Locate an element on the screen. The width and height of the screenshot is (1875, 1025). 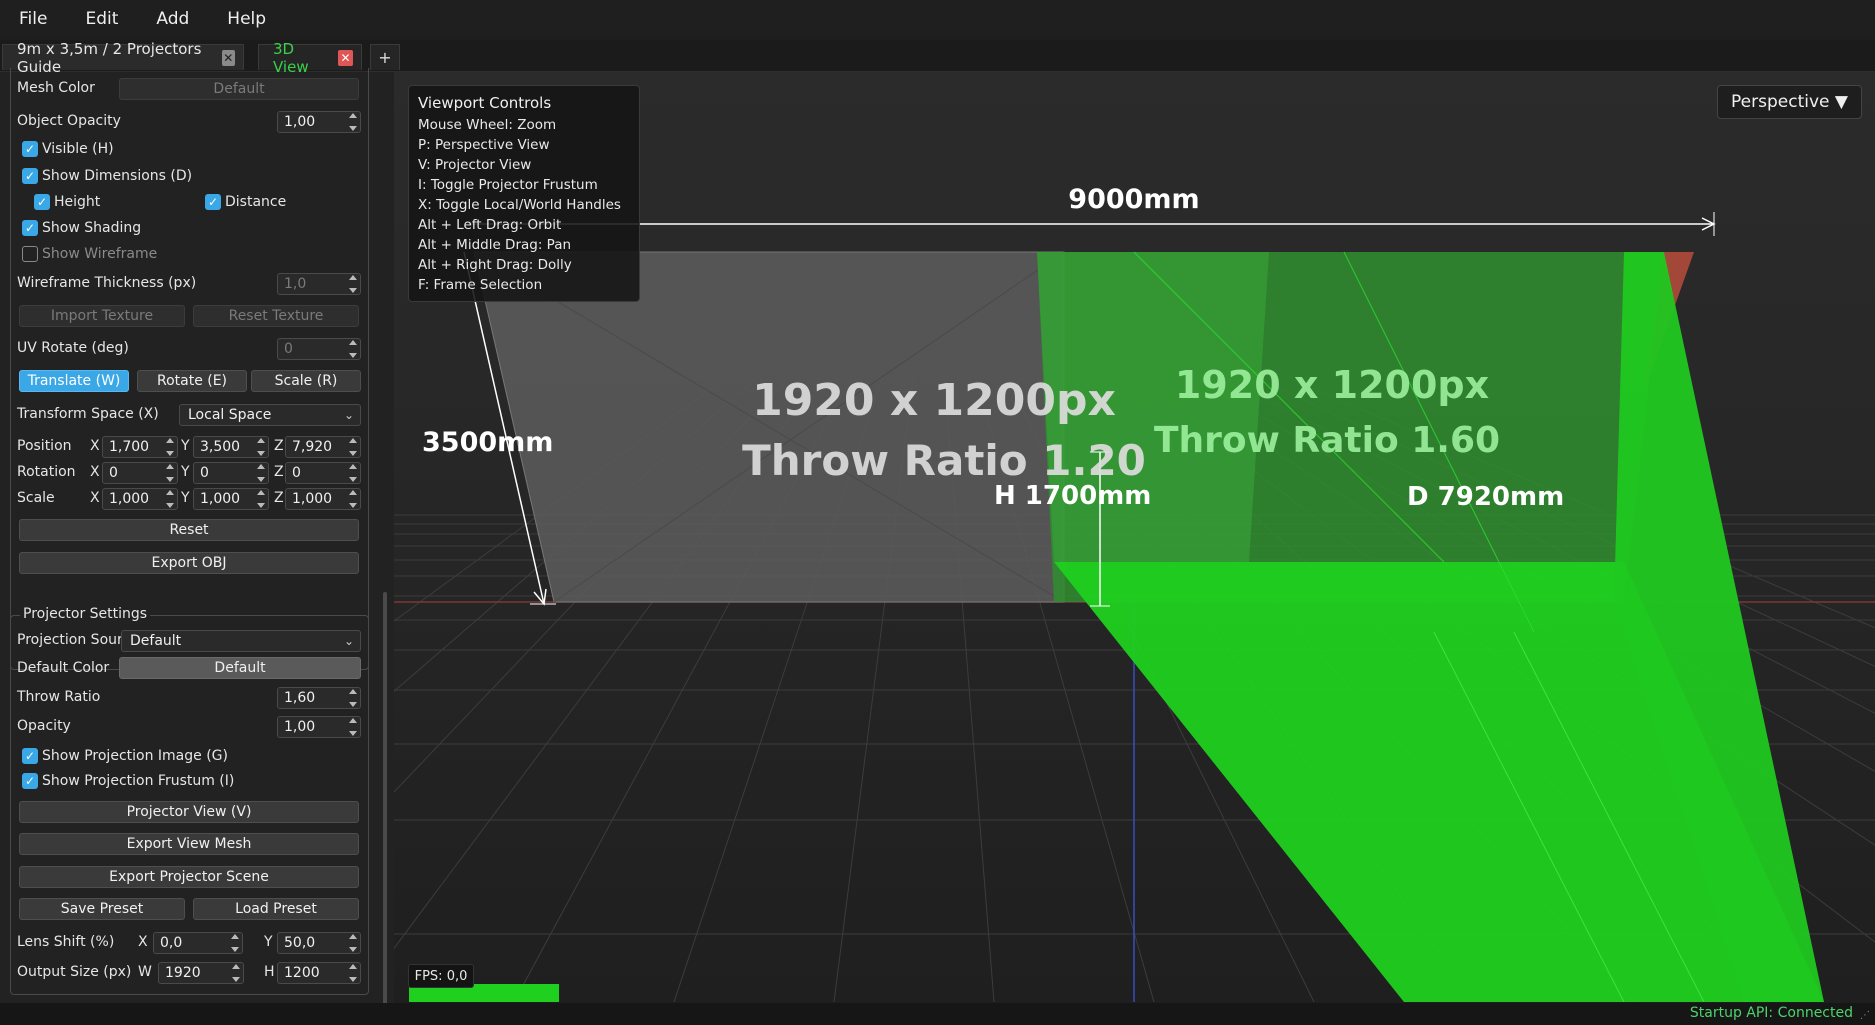
show-wireframe-checkbox: Show Wireframe is located at coordinates (89, 254).